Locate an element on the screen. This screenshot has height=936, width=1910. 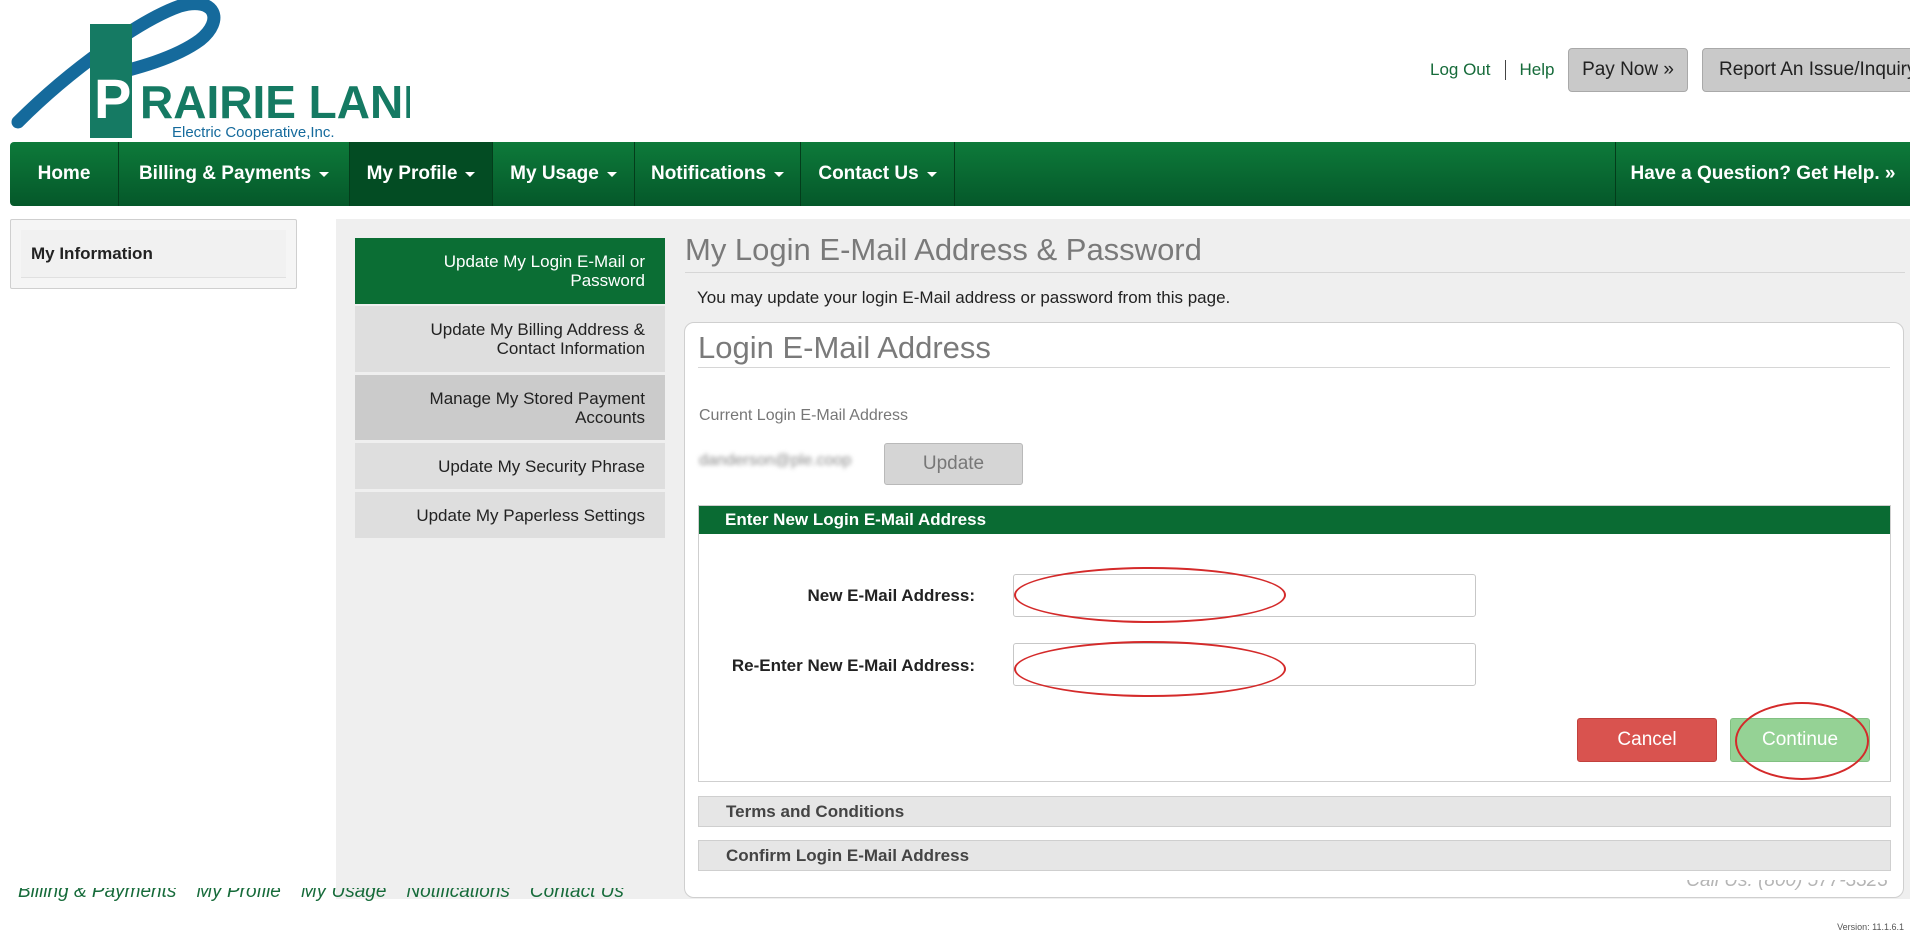
sidebar-my-information: My Information is located at coordinates (153, 254).